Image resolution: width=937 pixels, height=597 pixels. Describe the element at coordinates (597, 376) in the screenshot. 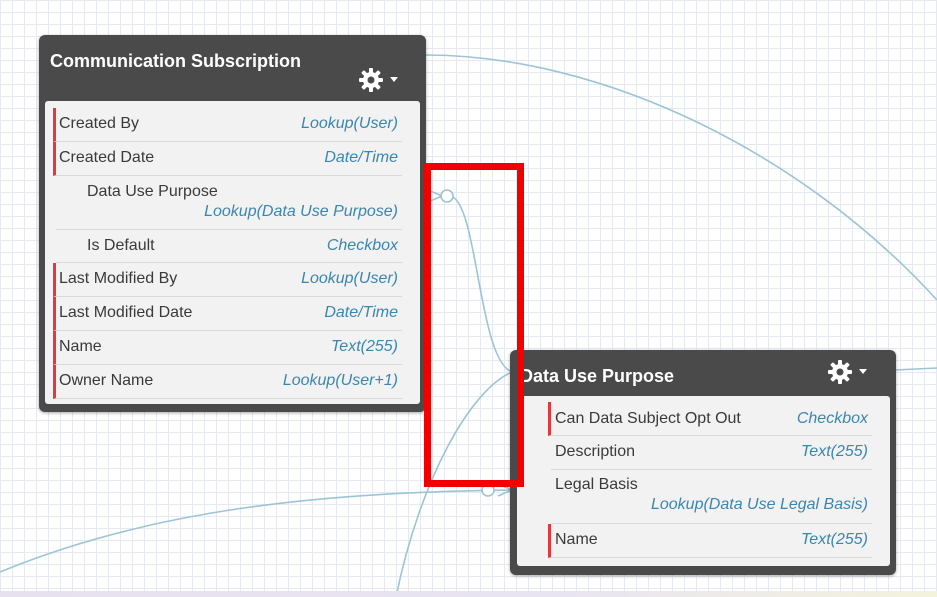

I see `object-title: Data Use Purpose` at that location.